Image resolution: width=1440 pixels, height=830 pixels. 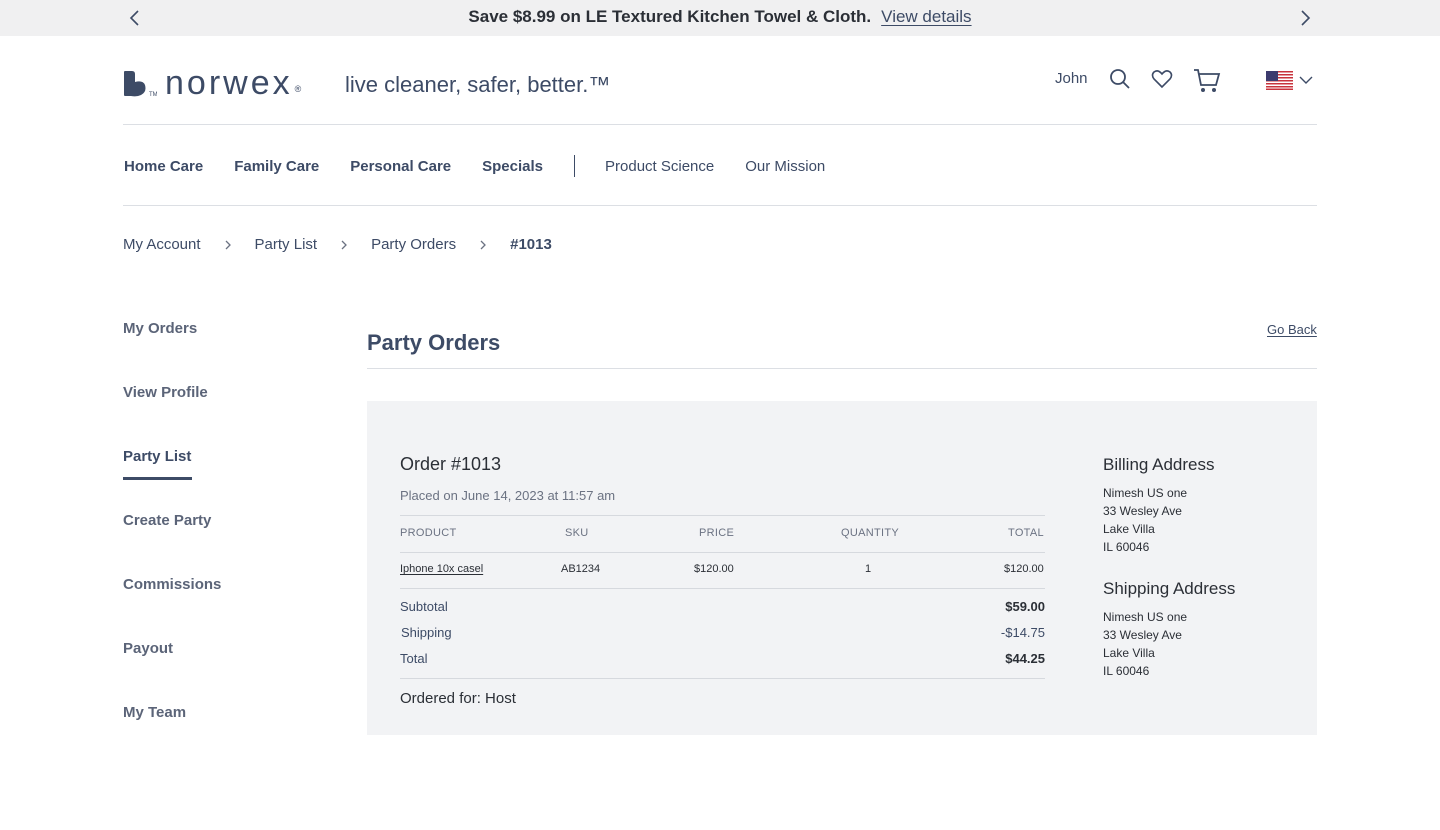 What do you see at coordinates (428, 533) in the screenshot?
I see `col-header-product: PRODUCT` at bounding box center [428, 533].